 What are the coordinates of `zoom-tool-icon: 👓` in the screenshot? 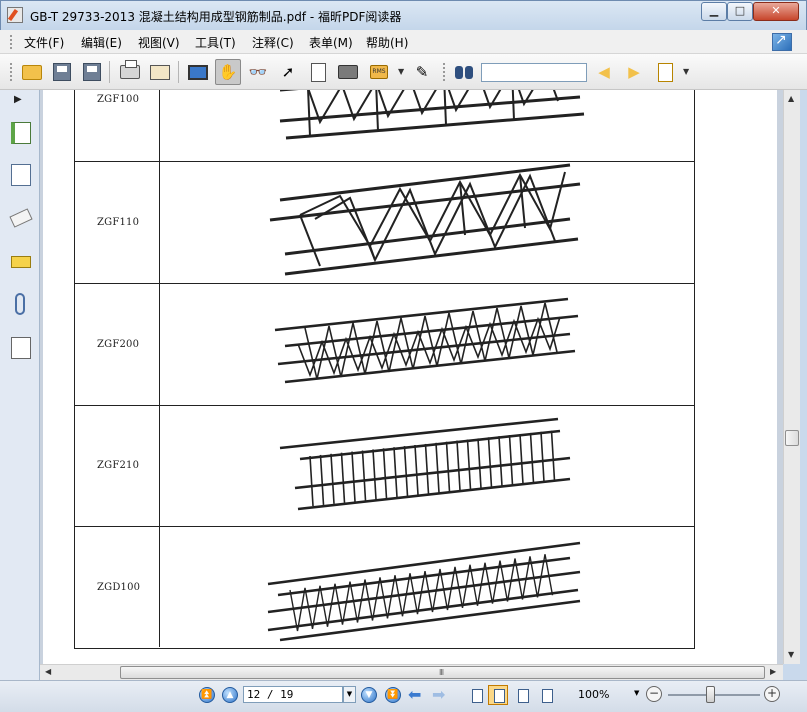 It's located at (258, 72).